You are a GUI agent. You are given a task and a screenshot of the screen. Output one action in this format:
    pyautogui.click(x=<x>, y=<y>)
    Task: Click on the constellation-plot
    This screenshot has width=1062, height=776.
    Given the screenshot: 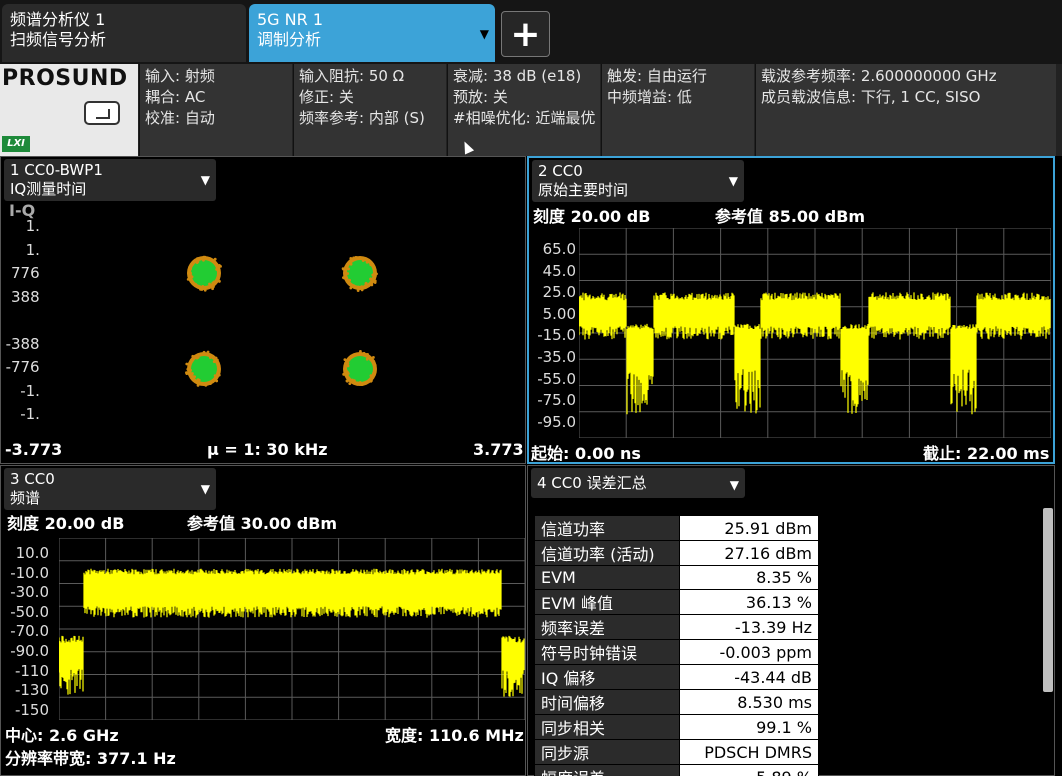 What is the action you would take?
    pyautogui.click(x=282, y=321)
    